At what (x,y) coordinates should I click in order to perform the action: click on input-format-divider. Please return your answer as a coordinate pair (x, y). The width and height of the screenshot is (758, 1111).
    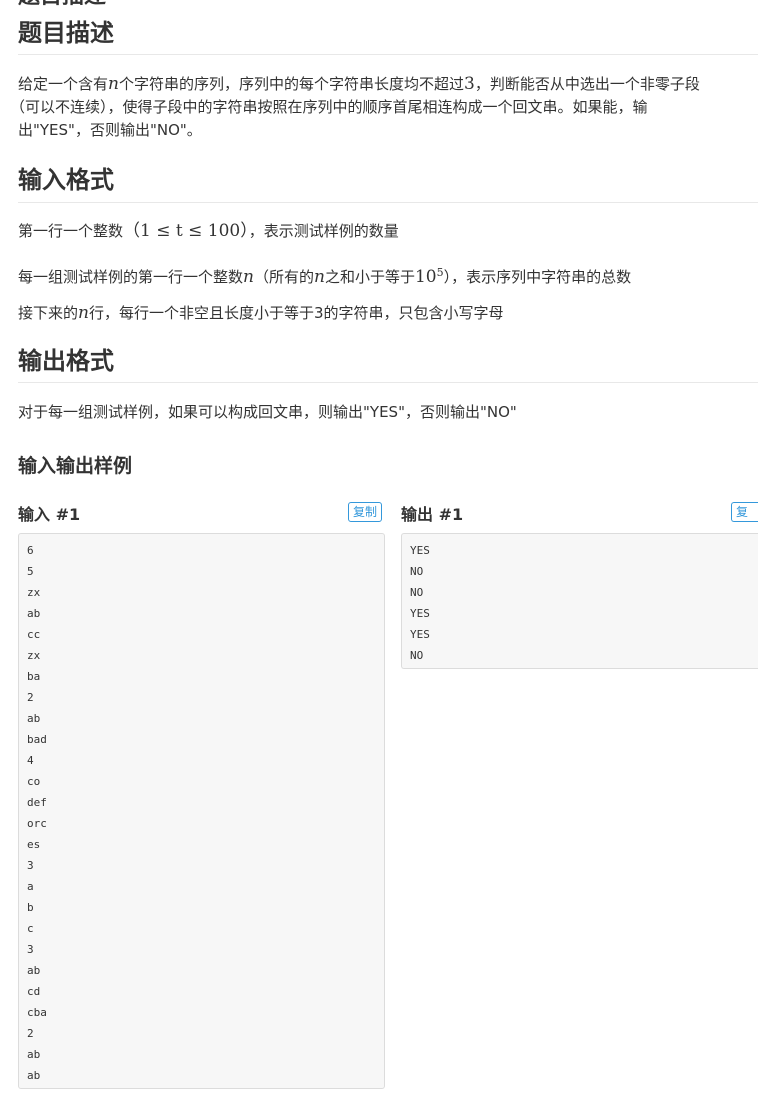
    Looking at the image, I should click on (388, 202).